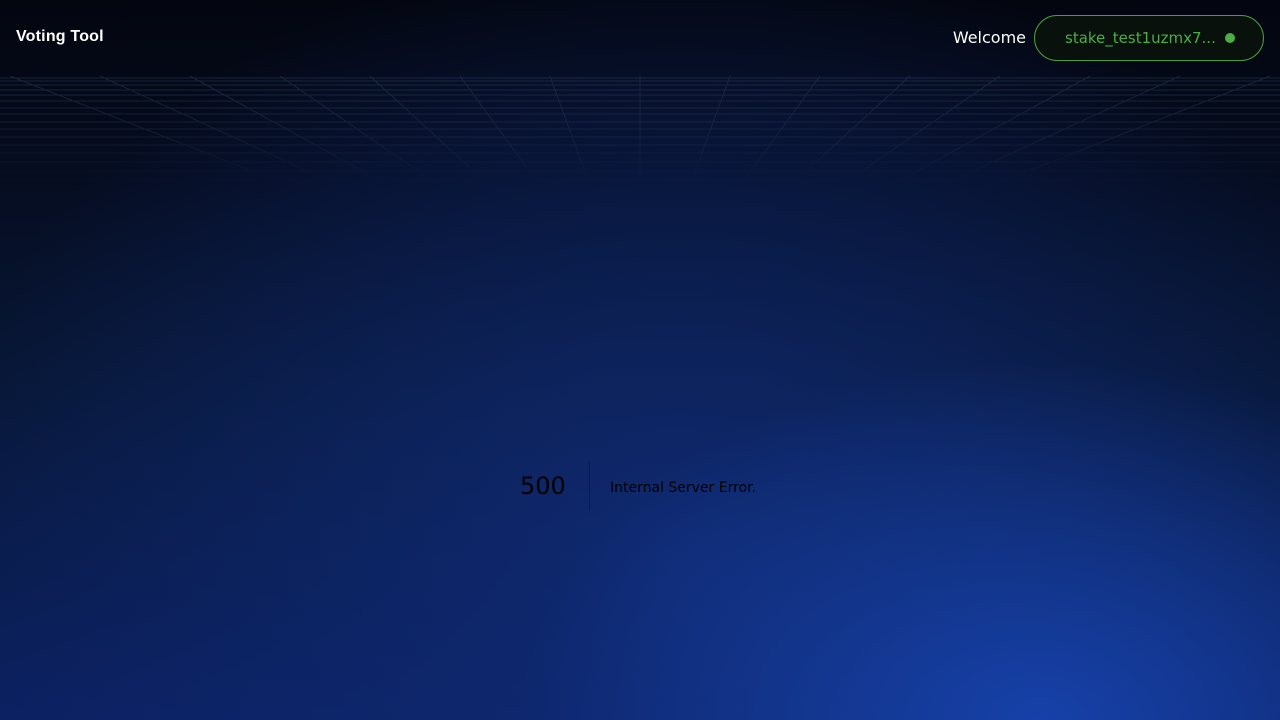 Image resolution: width=1280 pixels, height=720 pixels. I want to click on error-divider, so click(589, 486).